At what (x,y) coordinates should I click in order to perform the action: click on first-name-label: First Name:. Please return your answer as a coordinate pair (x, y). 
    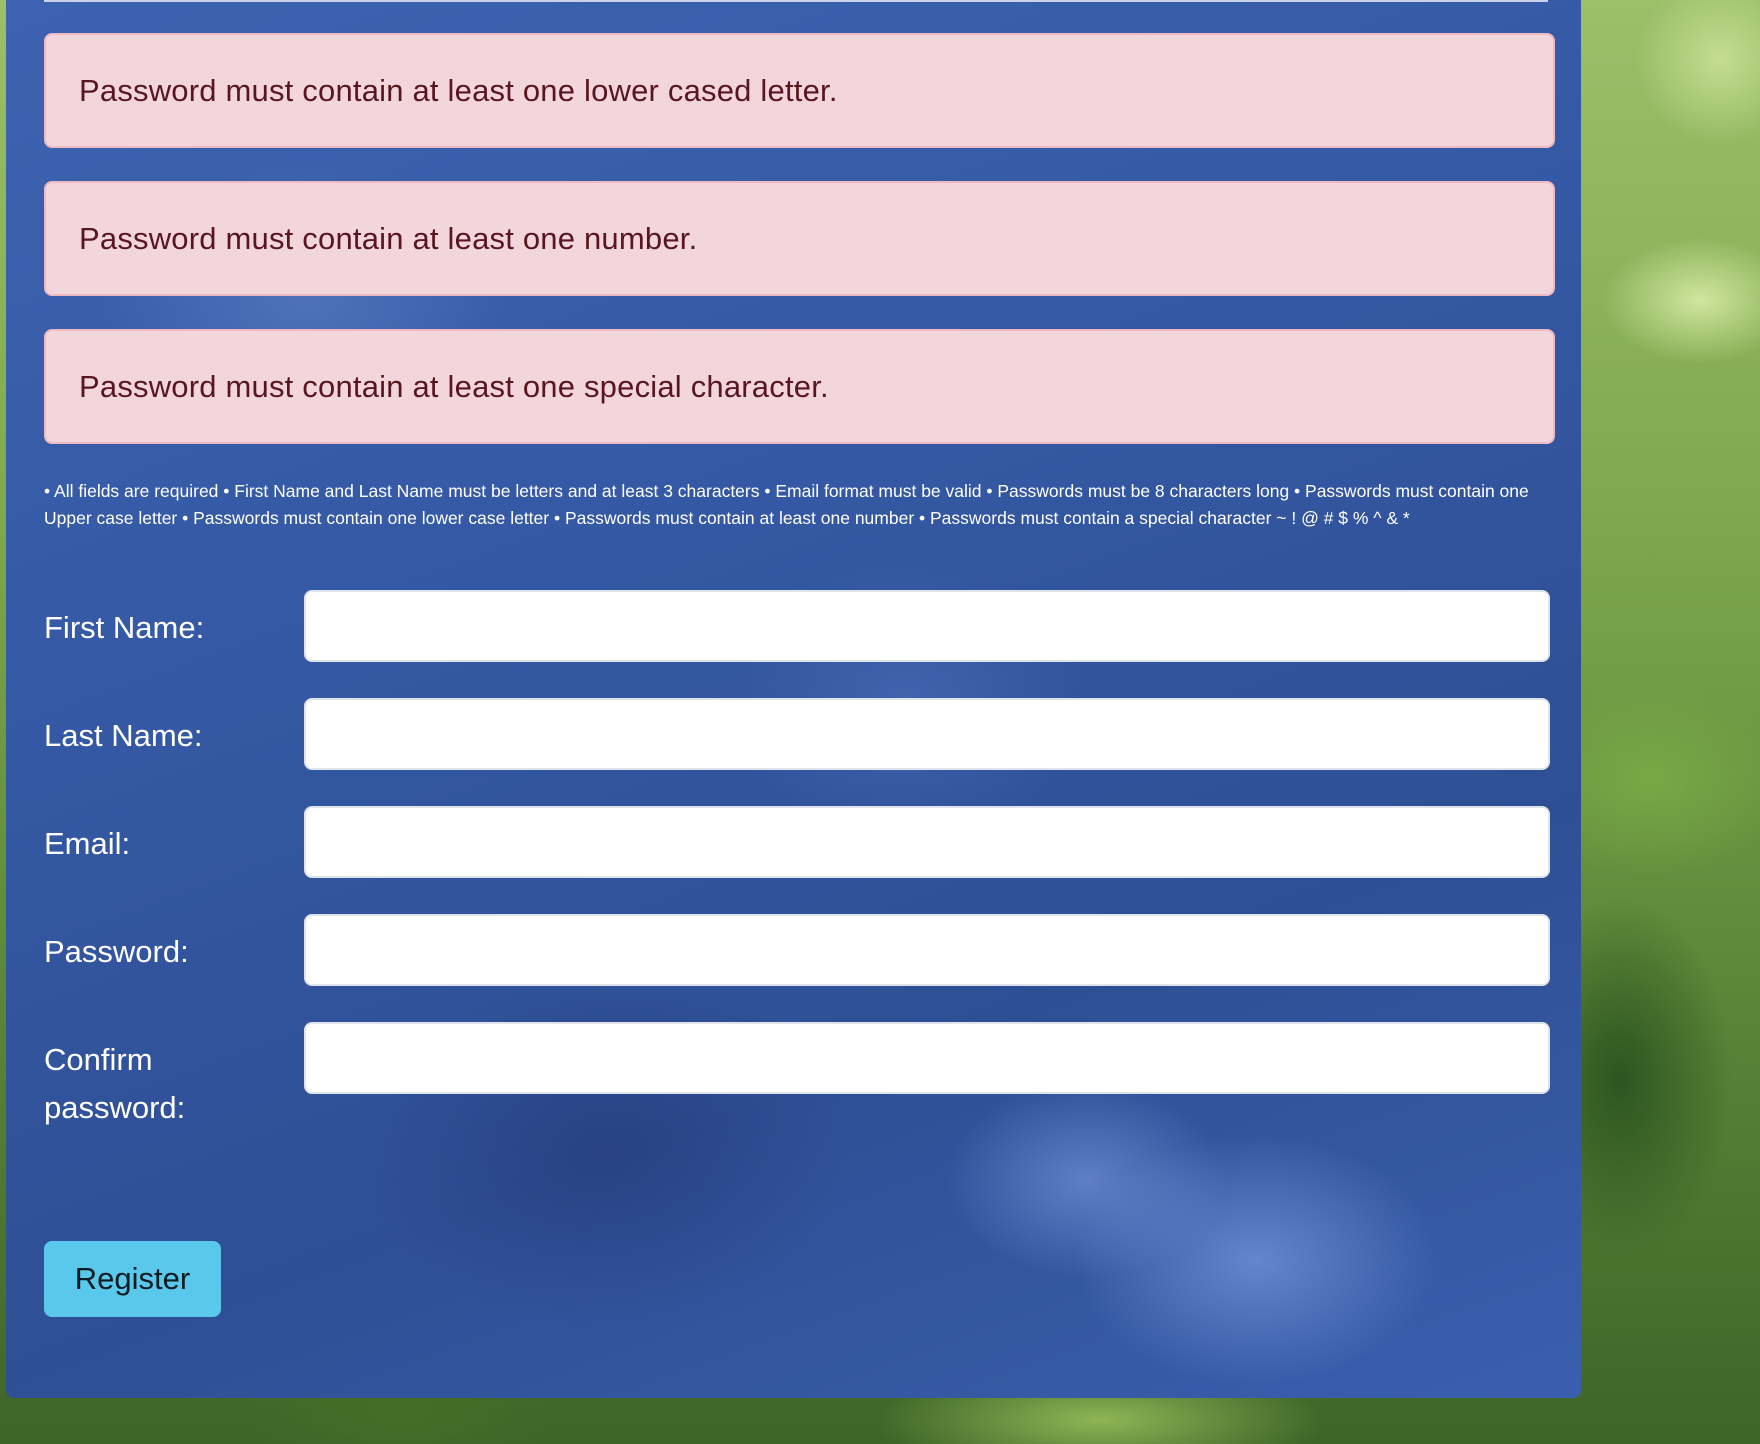
    Looking at the image, I should click on (124, 627).